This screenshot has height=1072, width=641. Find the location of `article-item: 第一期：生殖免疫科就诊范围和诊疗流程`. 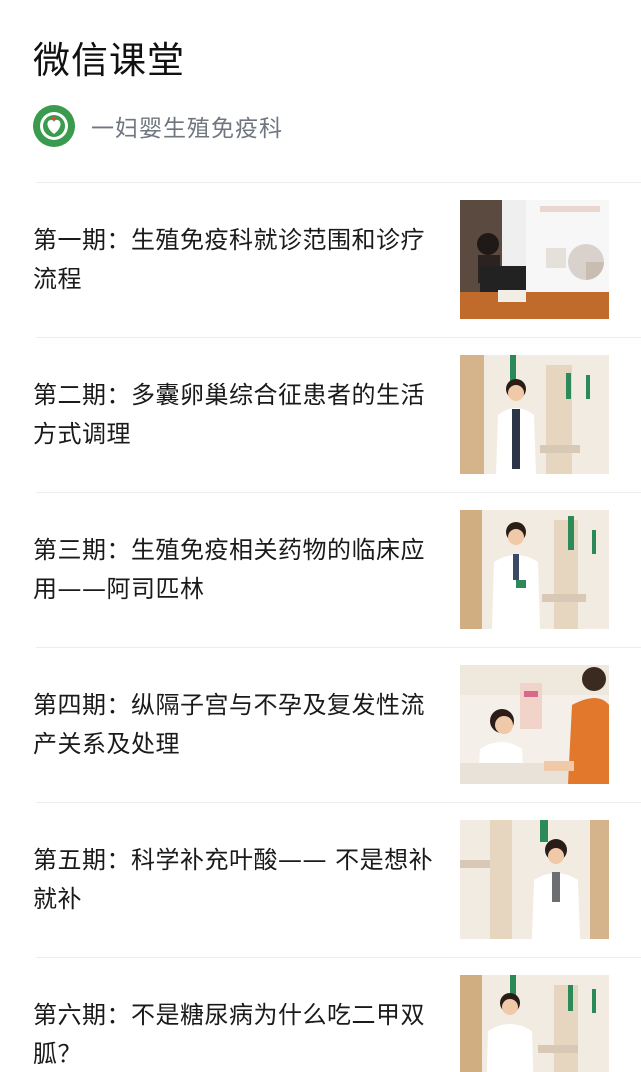

article-item: 第一期：生殖免疫科就诊范围和诊疗流程 is located at coordinates (337, 259).